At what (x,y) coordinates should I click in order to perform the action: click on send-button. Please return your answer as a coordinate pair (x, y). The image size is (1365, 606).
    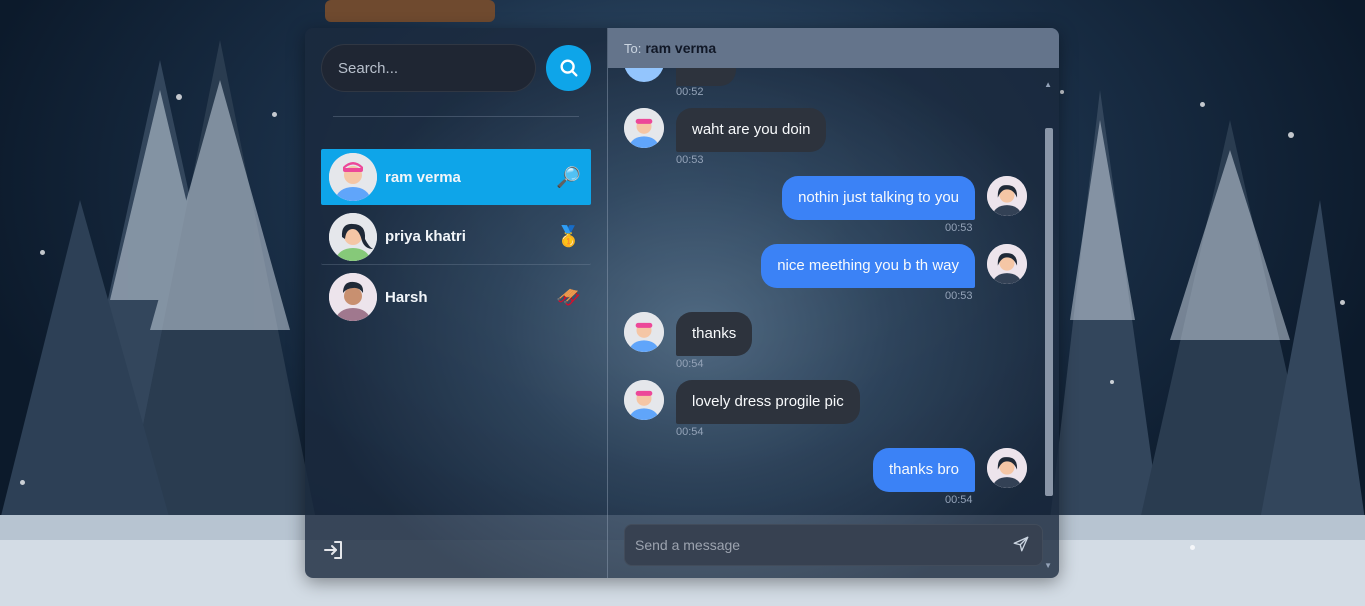
    Looking at the image, I should click on (1021, 545).